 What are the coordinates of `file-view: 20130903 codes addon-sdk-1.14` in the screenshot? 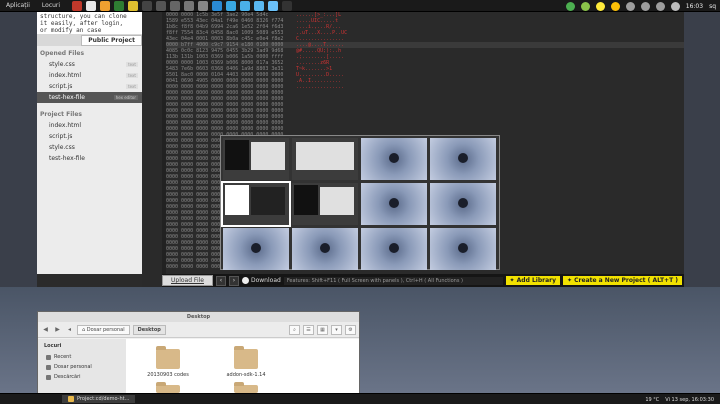 It's located at (242, 366).